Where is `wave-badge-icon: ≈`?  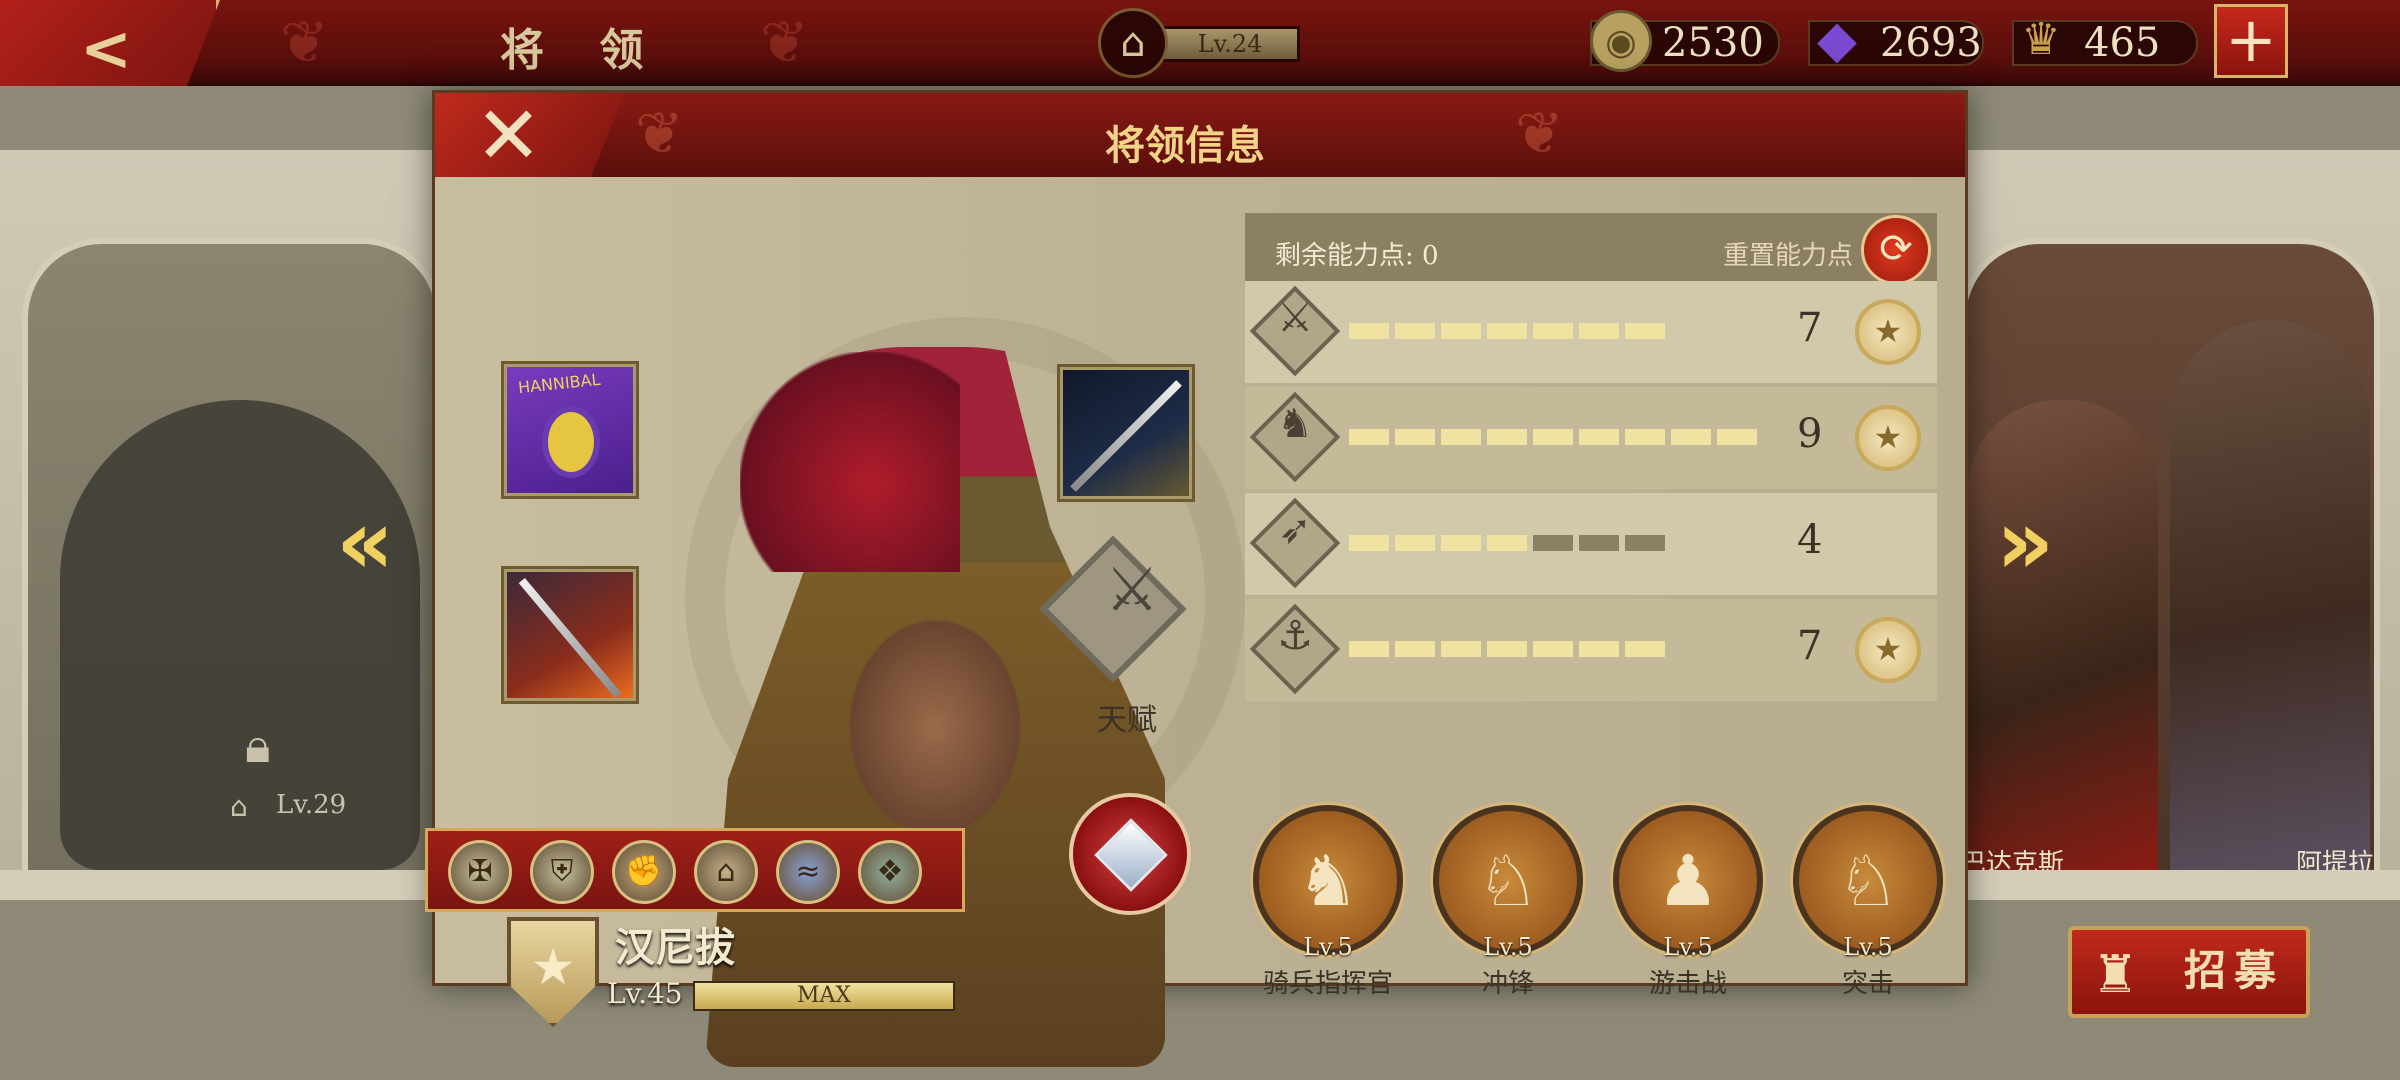 wave-badge-icon: ≈ is located at coordinates (808, 872).